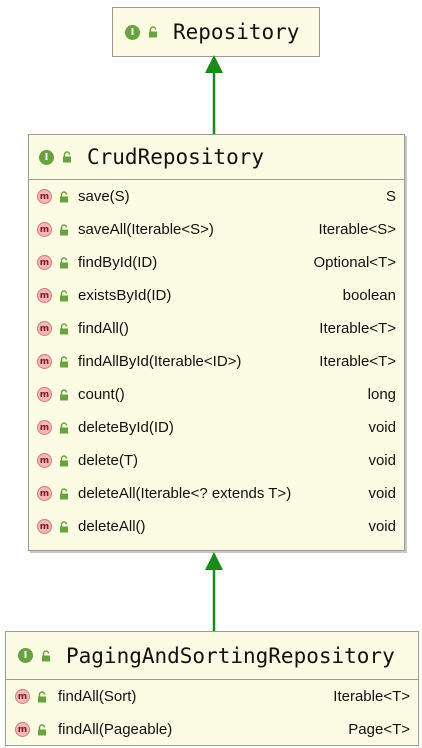 The height and width of the screenshot is (748, 422). Describe the element at coordinates (216, 427) in the screenshot. I see `method-row: m deleteById(ID) void` at that location.